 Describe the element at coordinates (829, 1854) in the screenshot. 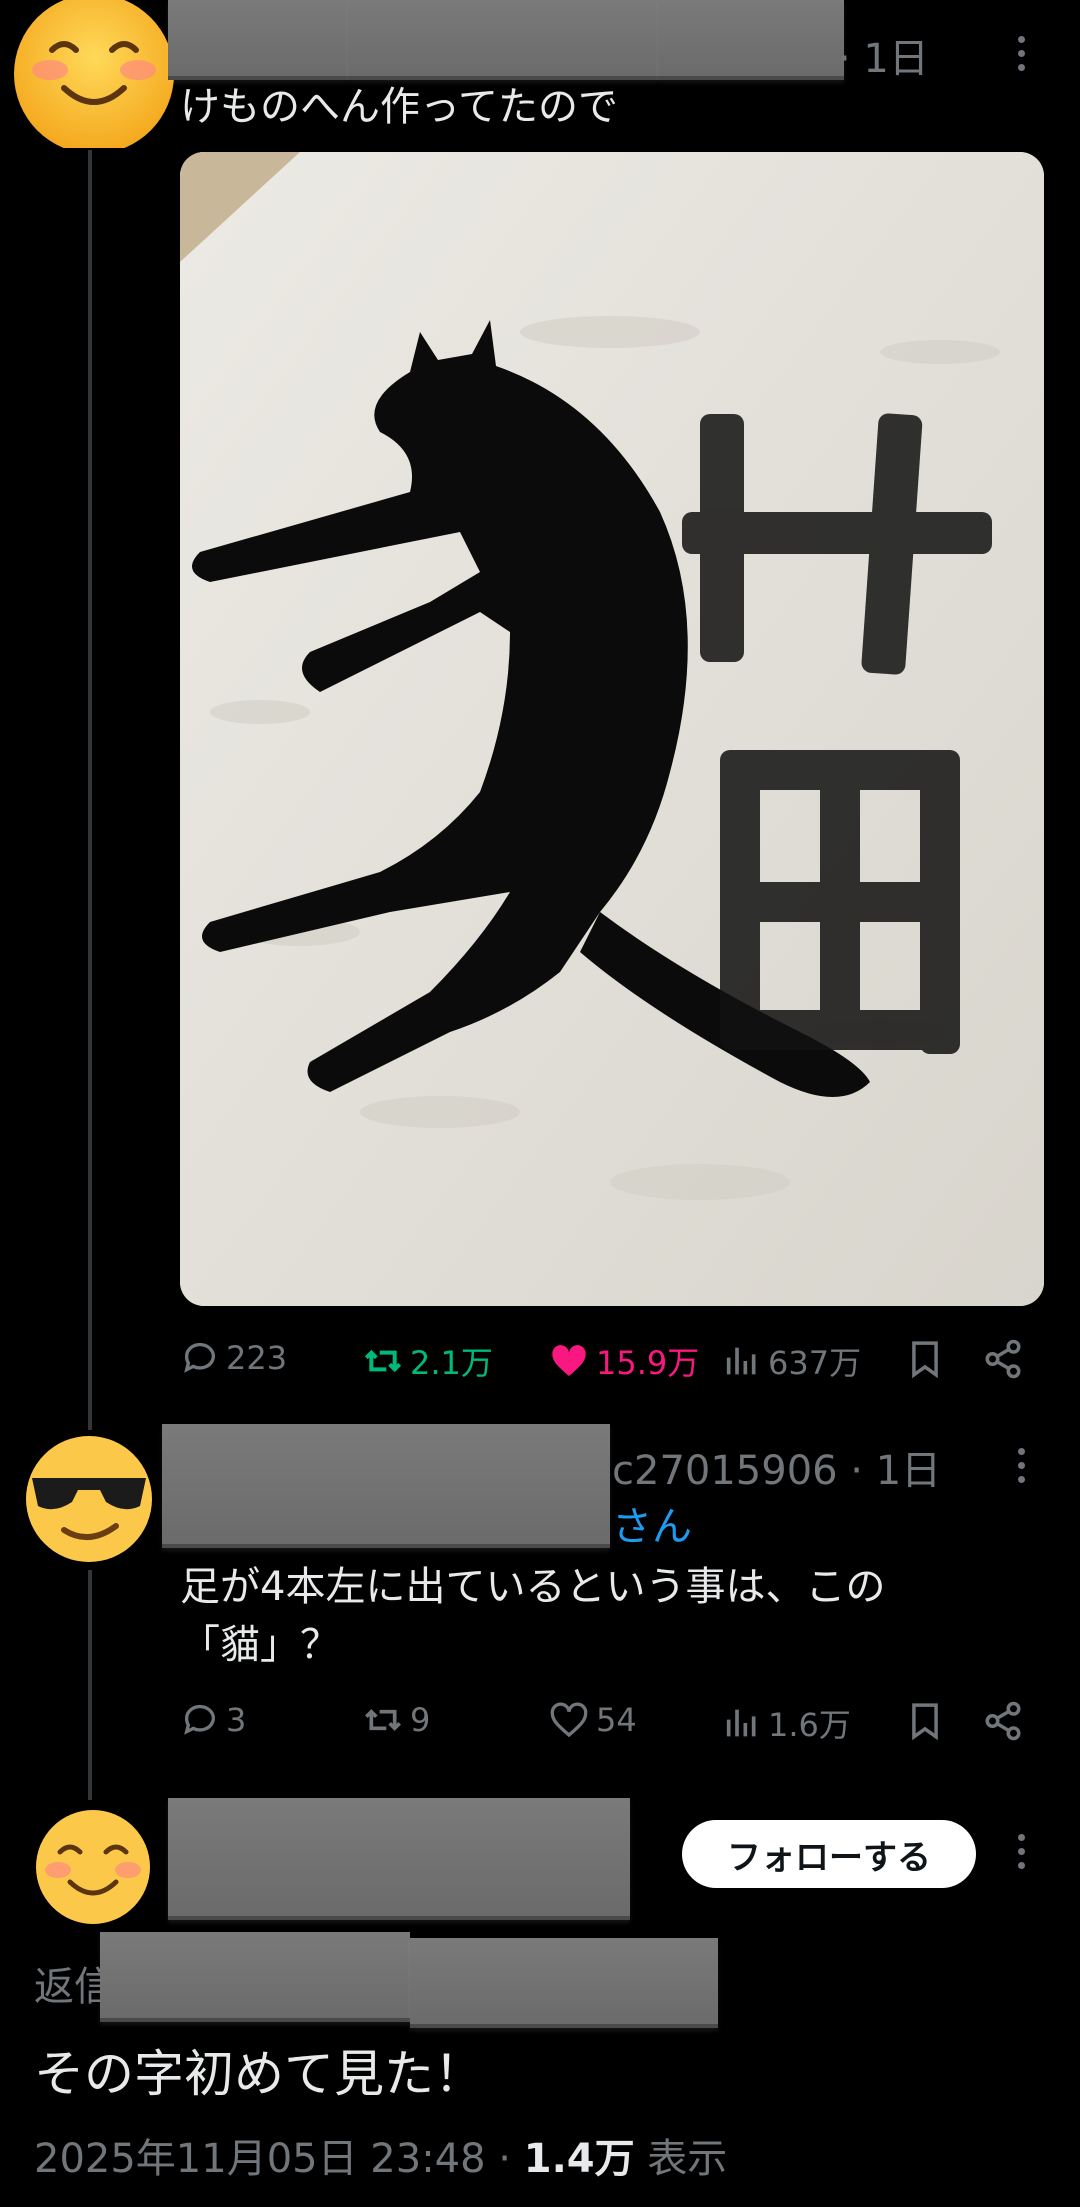

I see `follow-button: フォローする` at that location.